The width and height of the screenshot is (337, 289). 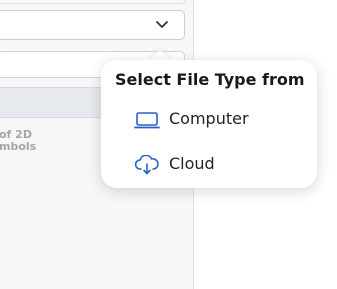 I want to click on popover-title: Select File Type from, so click(x=210, y=79).